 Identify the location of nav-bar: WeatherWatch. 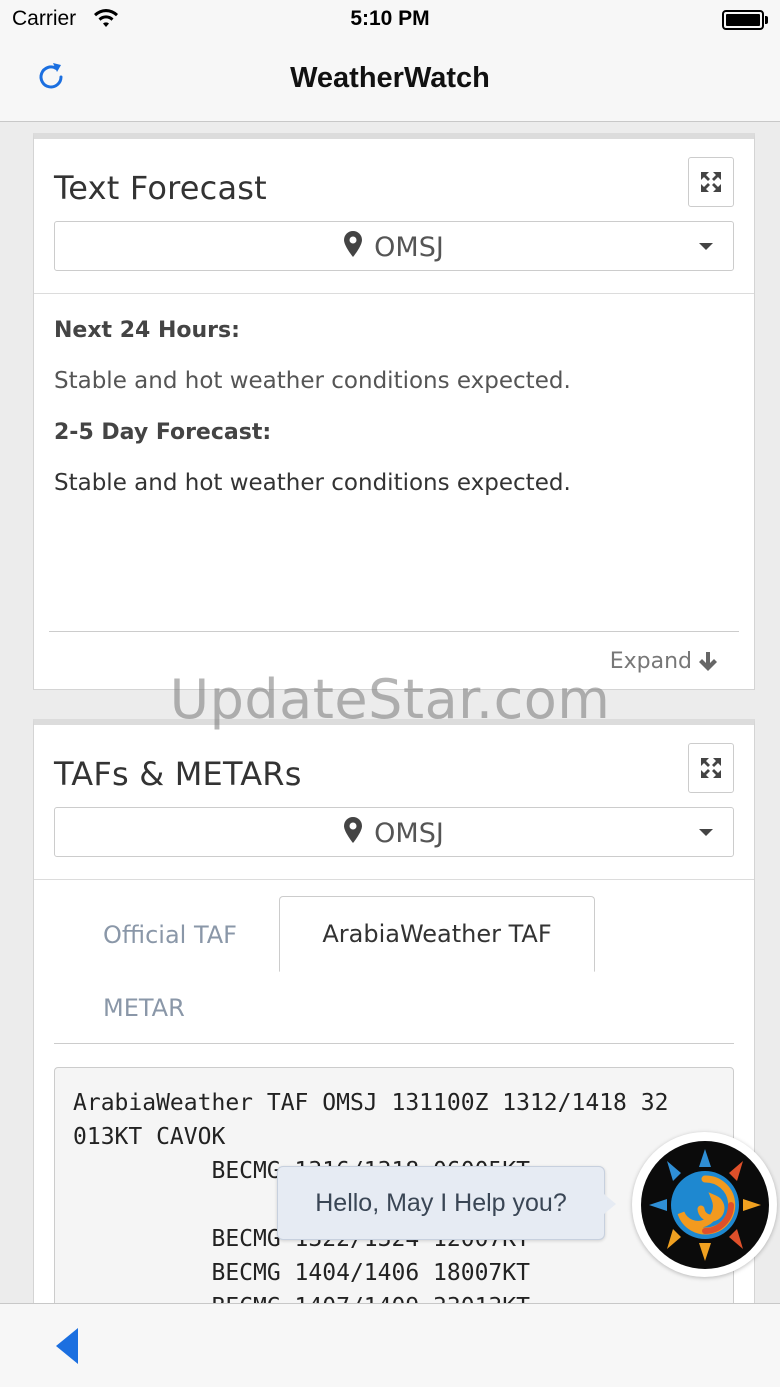
(390, 81).